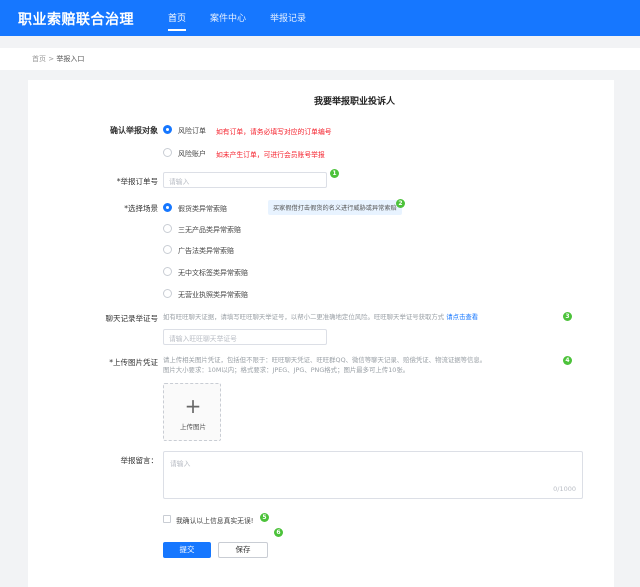 This screenshot has width=640, height=587. What do you see at coordinates (278, 532) in the screenshot?
I see `step-badge-6: 6` at bounding box center [278, 532].